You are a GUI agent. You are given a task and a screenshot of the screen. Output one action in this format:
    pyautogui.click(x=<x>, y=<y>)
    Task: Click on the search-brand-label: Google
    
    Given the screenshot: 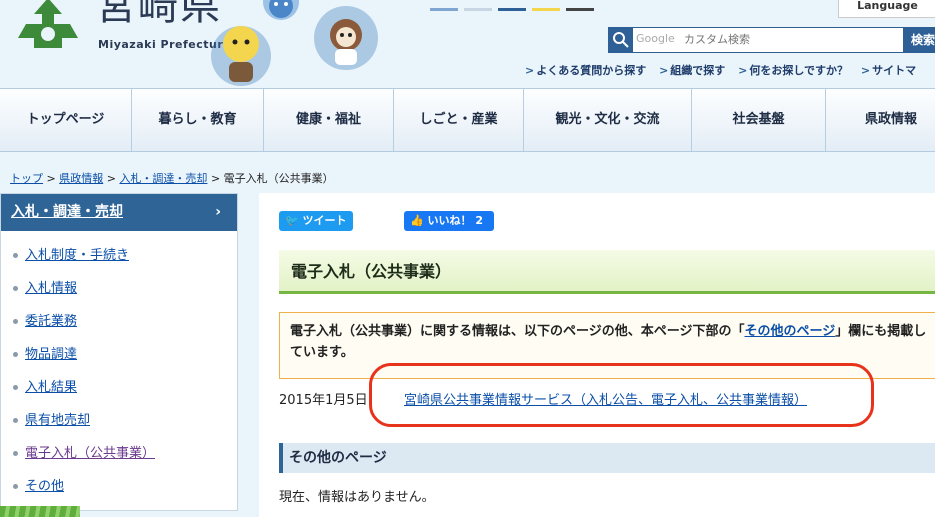 What is the action you would take?
    pyautogui.click(x=655, y=38)
    